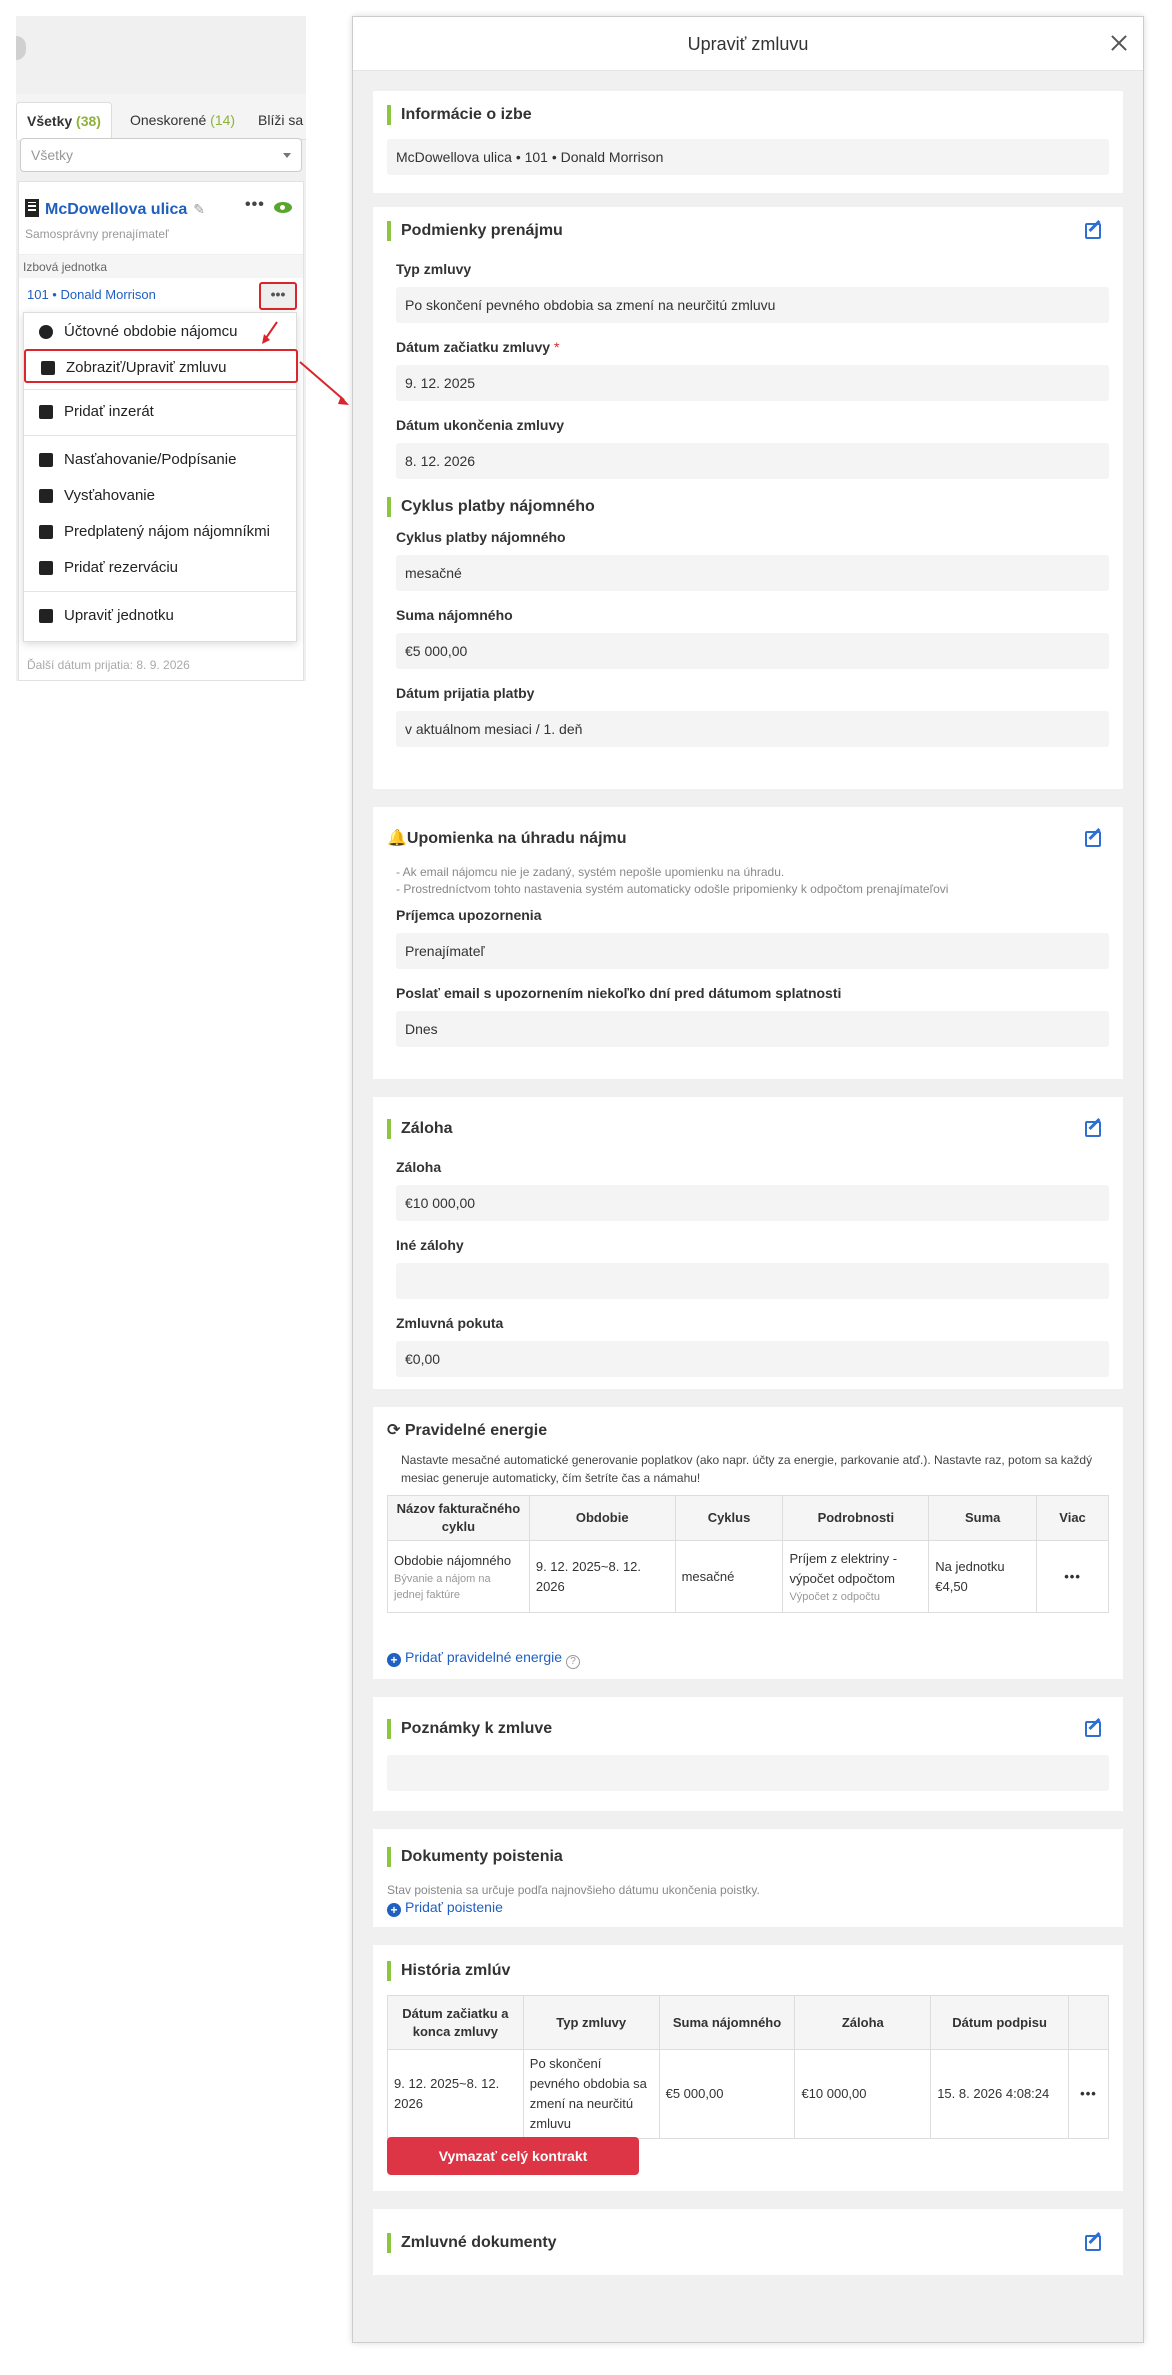  I want to click on menu-item-move-out: Vysťahovanie, so click(160, 496).